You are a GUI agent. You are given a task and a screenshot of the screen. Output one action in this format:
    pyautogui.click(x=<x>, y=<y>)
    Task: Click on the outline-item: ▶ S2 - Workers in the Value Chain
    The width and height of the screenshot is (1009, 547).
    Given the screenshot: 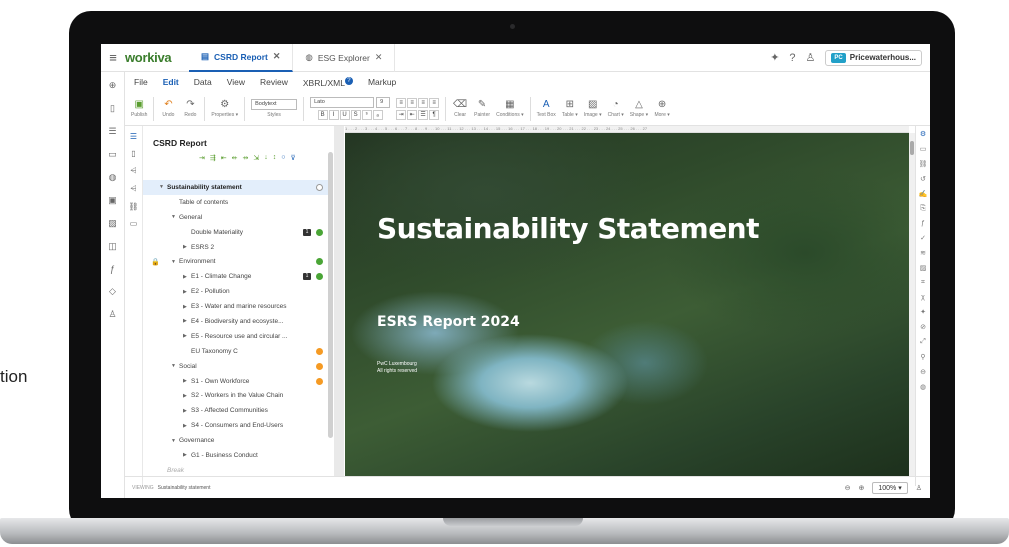 What is the action you would take?
    pyautogui.click(x=236, y=395)
    